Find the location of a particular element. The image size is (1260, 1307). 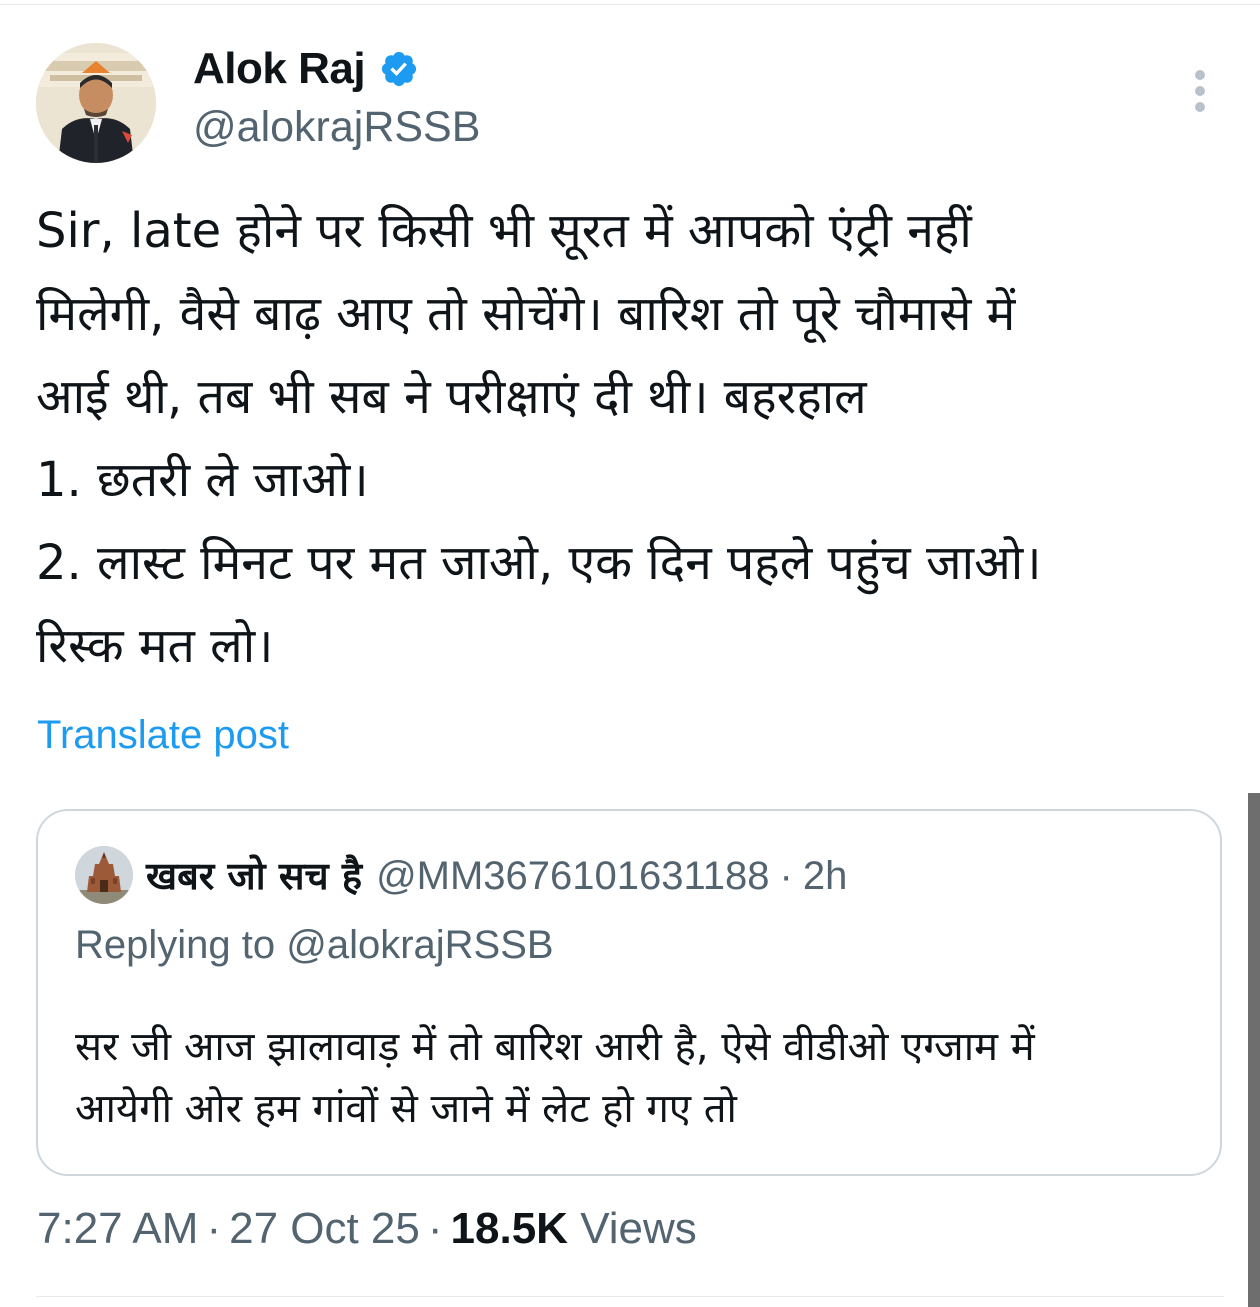

quoted-post-header: खबर जो सच है @MM3676101631188 · 2h is located at coordinates (496, 875).